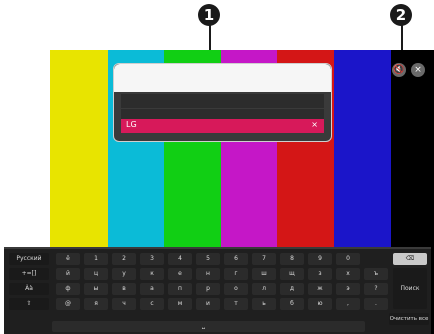  What do you see at coordinates (222, 126) in the screenshot?
I see `suggestion-row-3: LG ×` at bounding box center [222, 126].